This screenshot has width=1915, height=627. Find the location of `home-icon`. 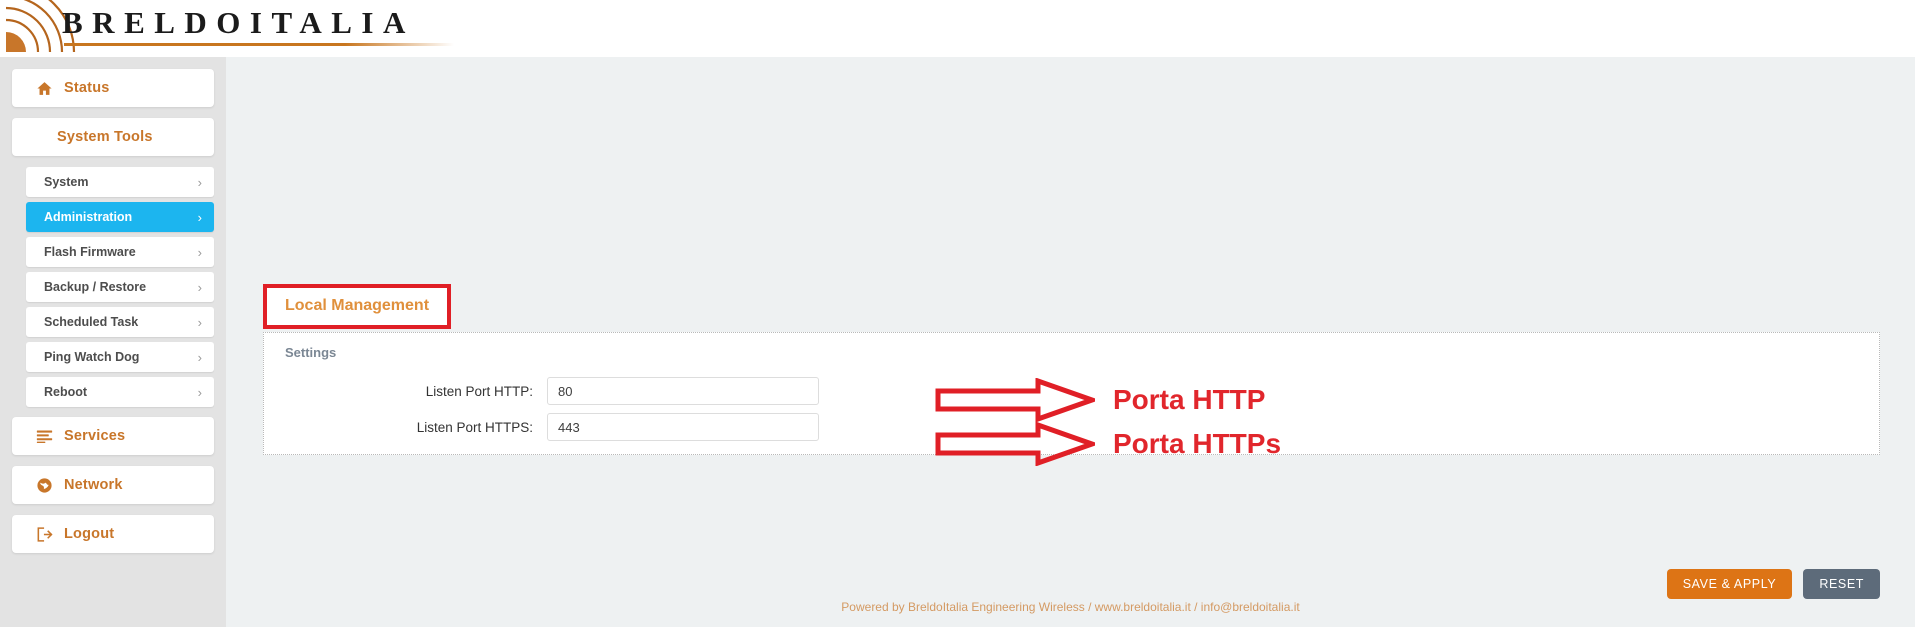

home-icon is located at coordinates (44, 88).